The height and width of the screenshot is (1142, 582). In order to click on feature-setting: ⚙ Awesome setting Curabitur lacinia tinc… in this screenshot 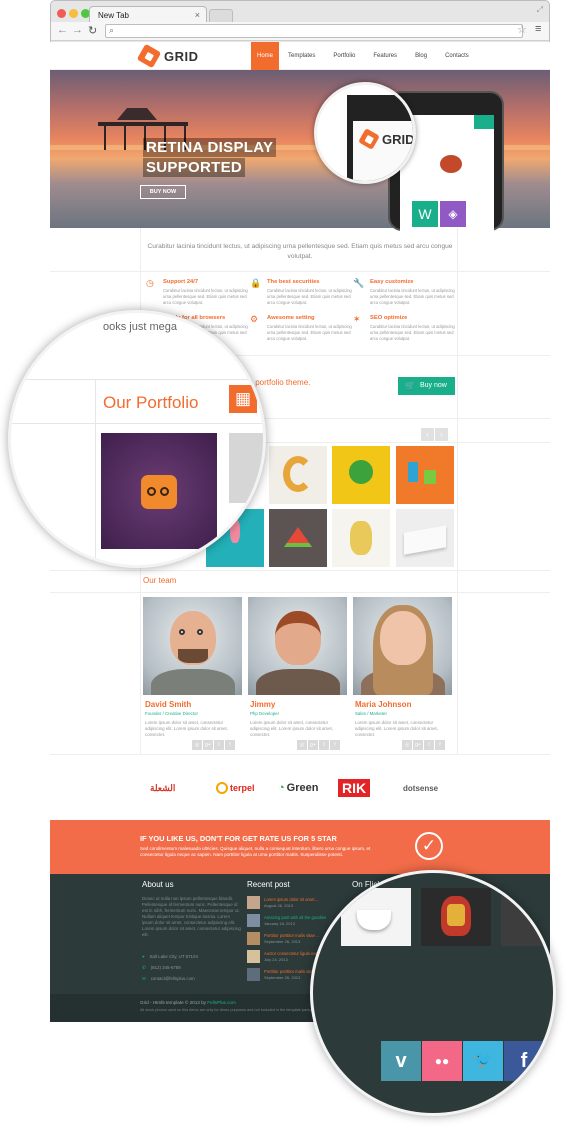, I will do `click(301, 330)`.